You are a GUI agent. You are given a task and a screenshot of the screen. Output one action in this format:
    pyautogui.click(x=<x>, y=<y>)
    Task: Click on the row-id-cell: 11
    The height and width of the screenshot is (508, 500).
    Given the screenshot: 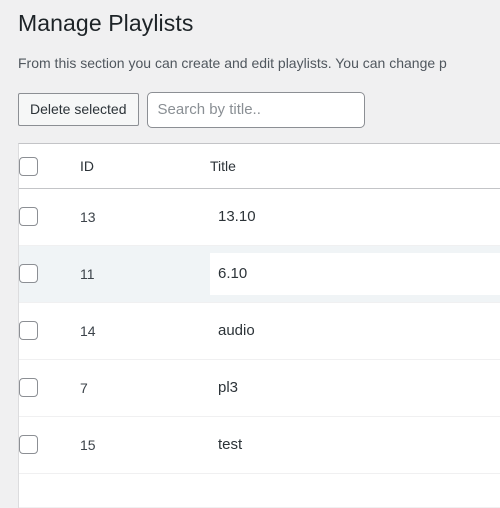 What is the action you would take?
    pyautogui.click(x=145, y=274)
    